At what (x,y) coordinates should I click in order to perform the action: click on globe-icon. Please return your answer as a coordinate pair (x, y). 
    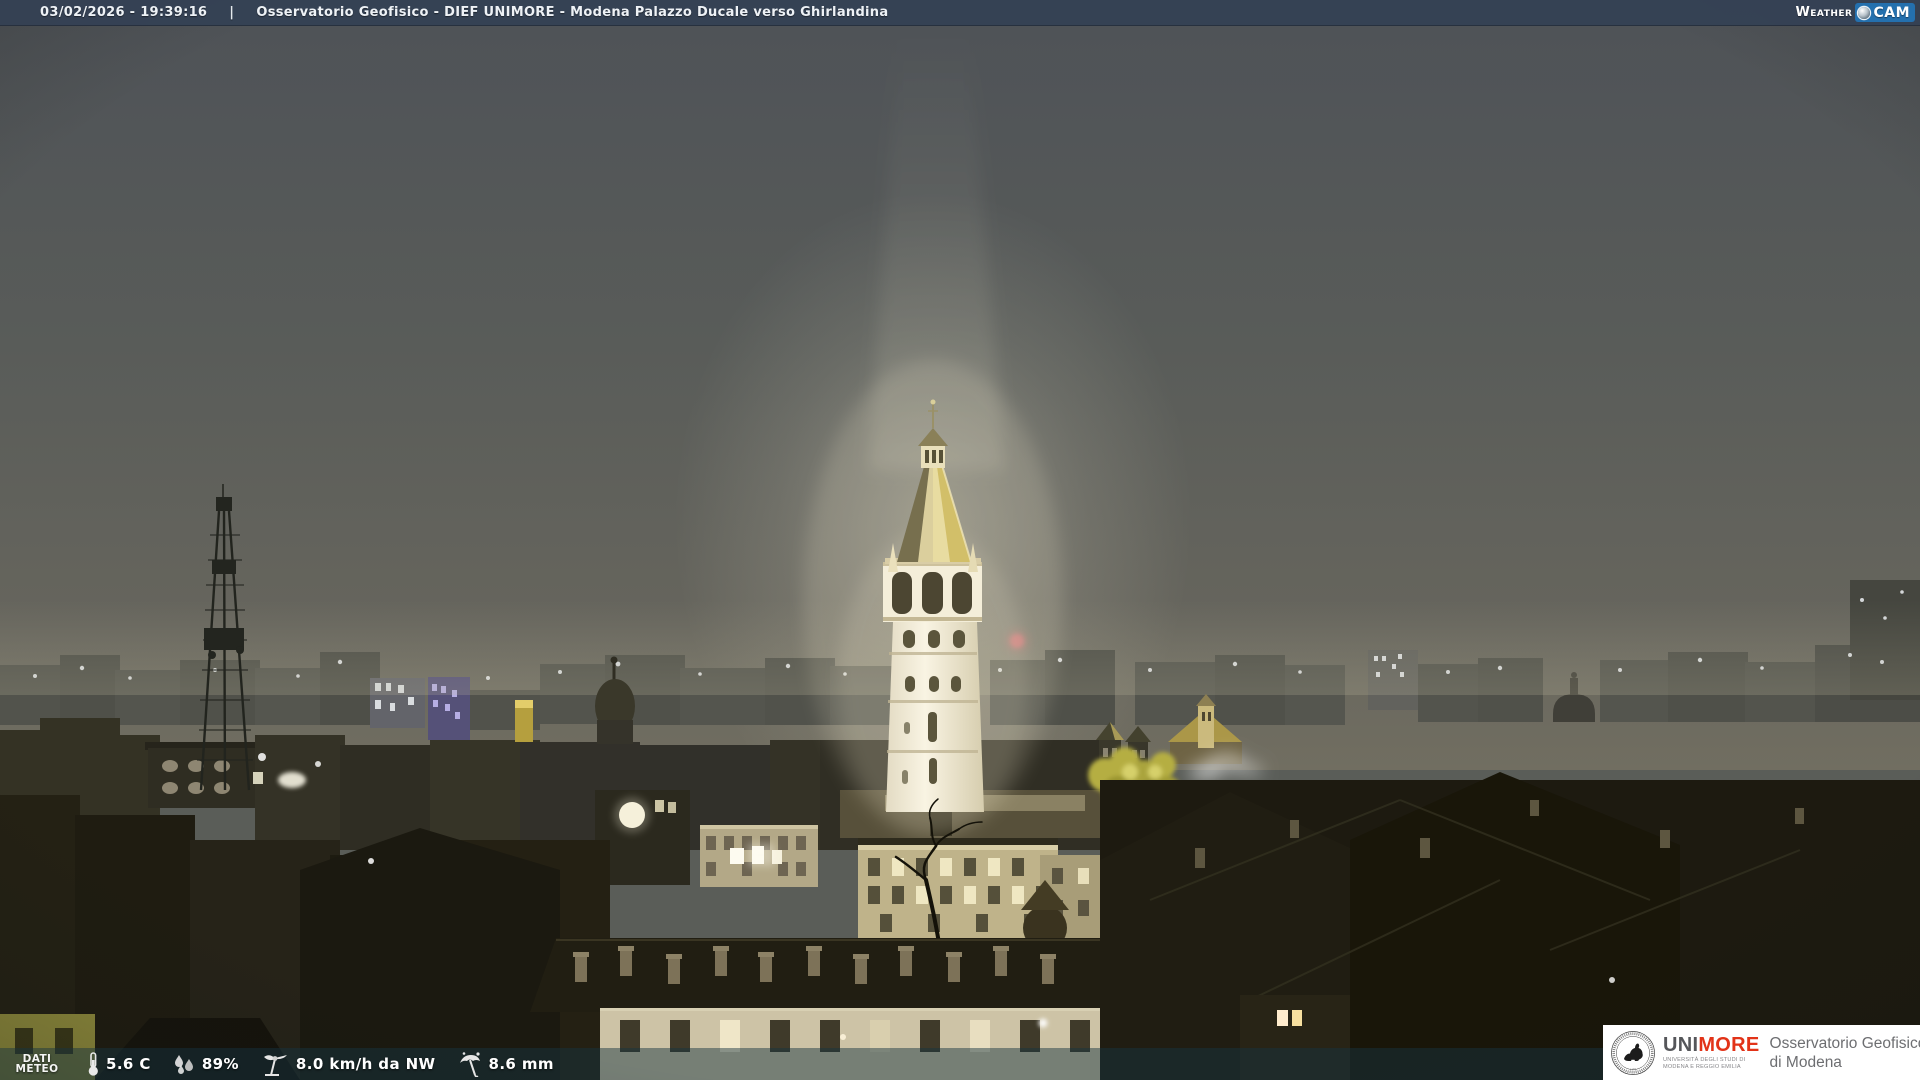
    Looking at the image, I should click on (1864, 12).